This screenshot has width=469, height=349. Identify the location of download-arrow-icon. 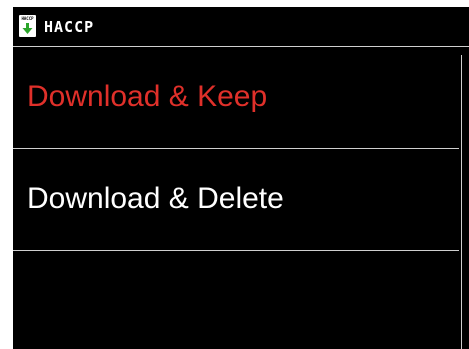
(27, 28).